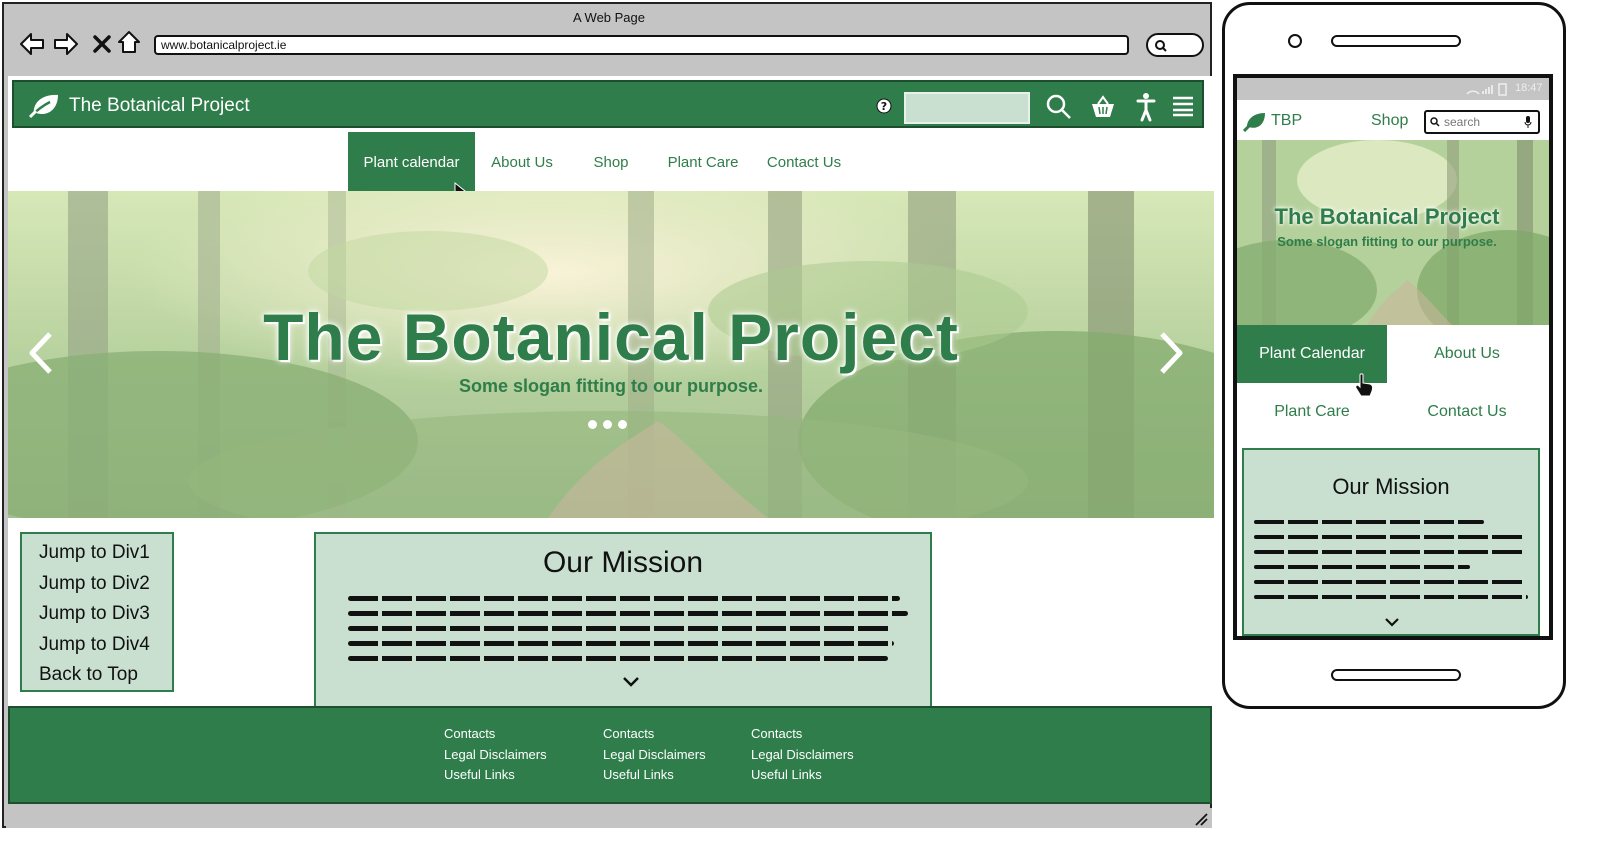  I want to click on nav-shop: Shop, so click(611, 162).